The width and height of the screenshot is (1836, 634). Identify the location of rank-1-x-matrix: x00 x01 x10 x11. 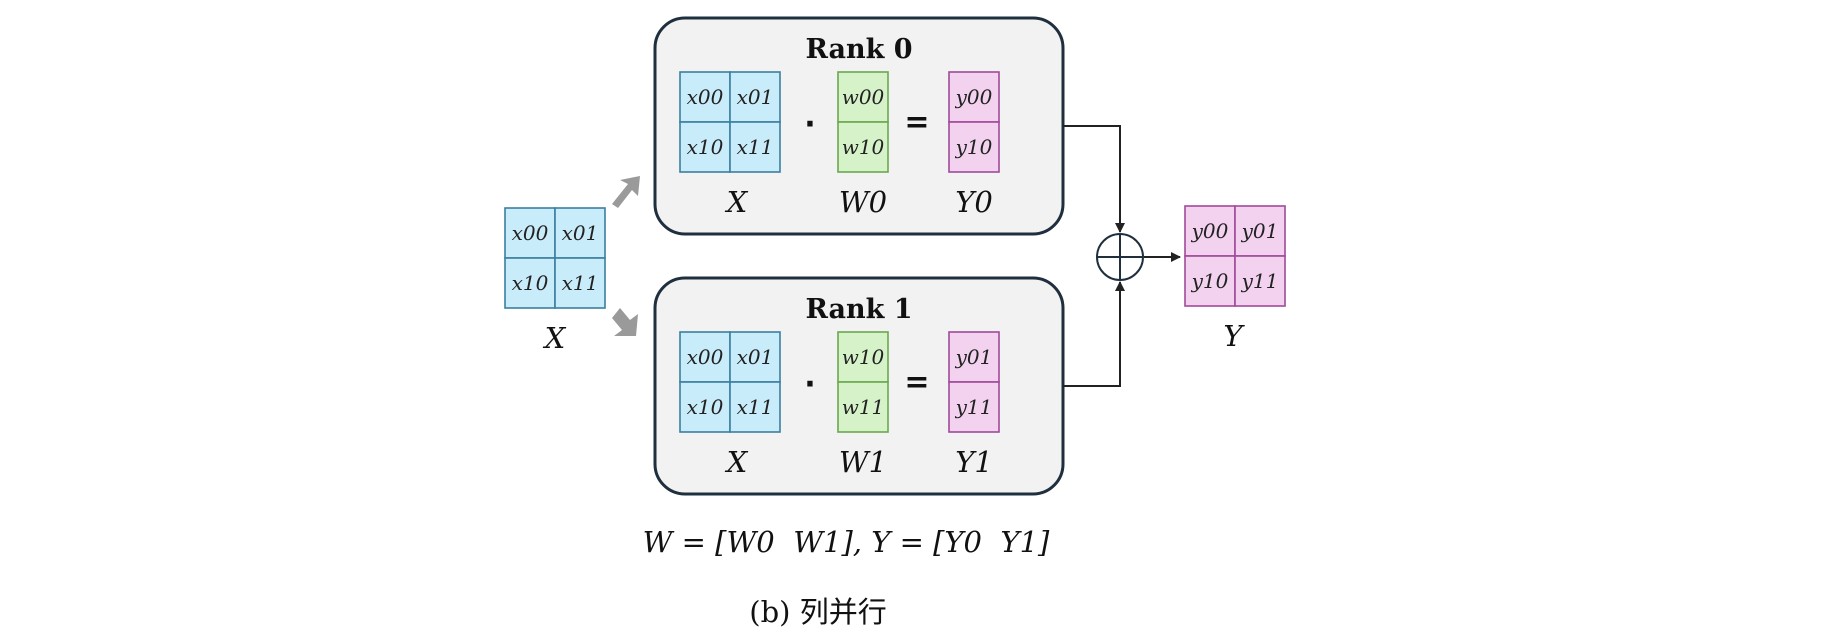
(730, 382).